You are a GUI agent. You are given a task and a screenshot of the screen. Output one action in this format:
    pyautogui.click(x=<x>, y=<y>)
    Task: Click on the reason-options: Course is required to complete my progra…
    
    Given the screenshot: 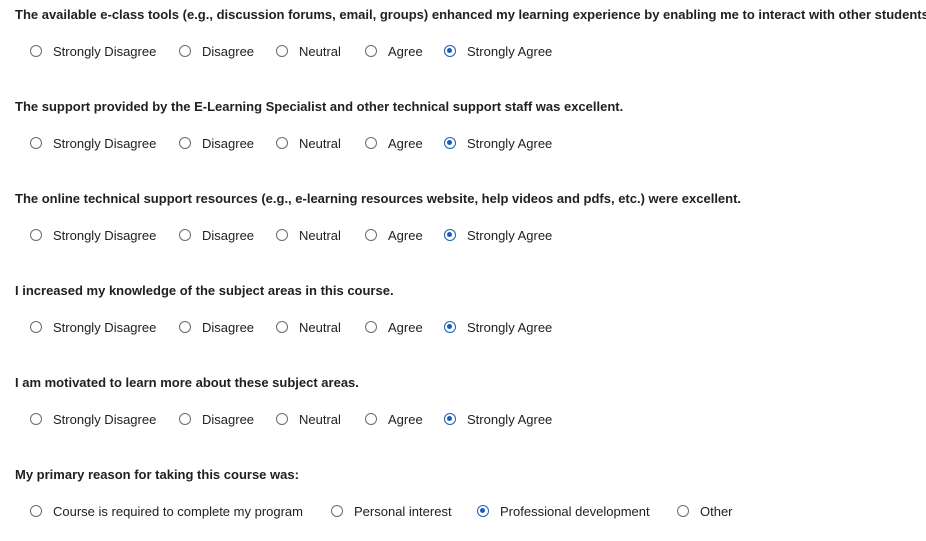 What is the action you would take?
    pyautogui.click(x=463, y=511)
    